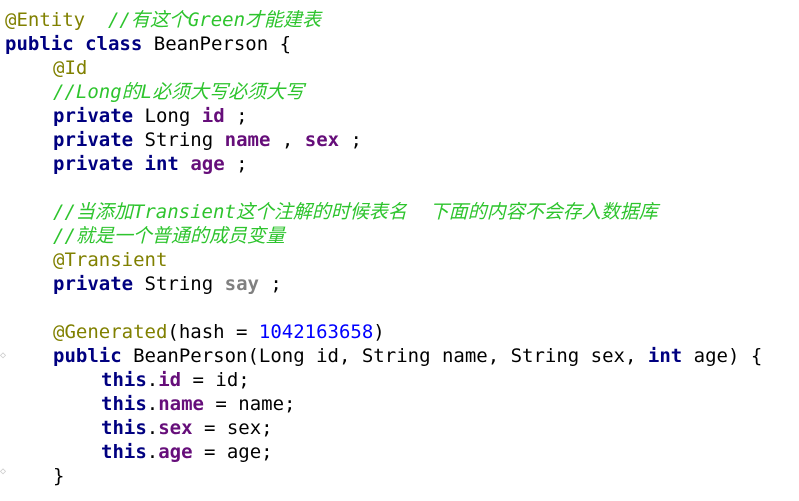  I want to click on transient-annotation: @Transient, so click(110, 260).